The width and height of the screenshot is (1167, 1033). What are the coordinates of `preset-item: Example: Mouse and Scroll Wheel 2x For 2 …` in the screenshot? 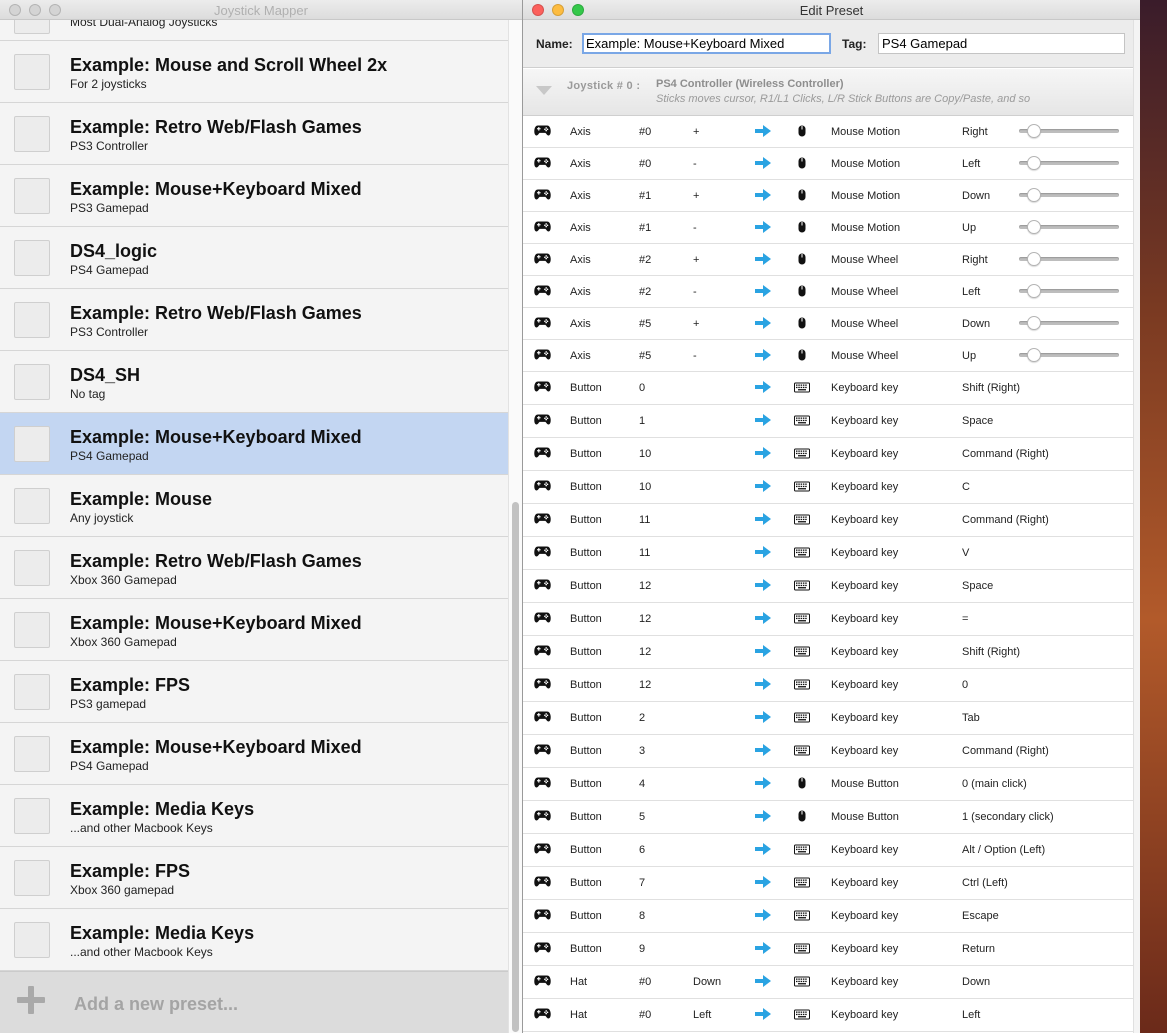 It's located at (254, 72).